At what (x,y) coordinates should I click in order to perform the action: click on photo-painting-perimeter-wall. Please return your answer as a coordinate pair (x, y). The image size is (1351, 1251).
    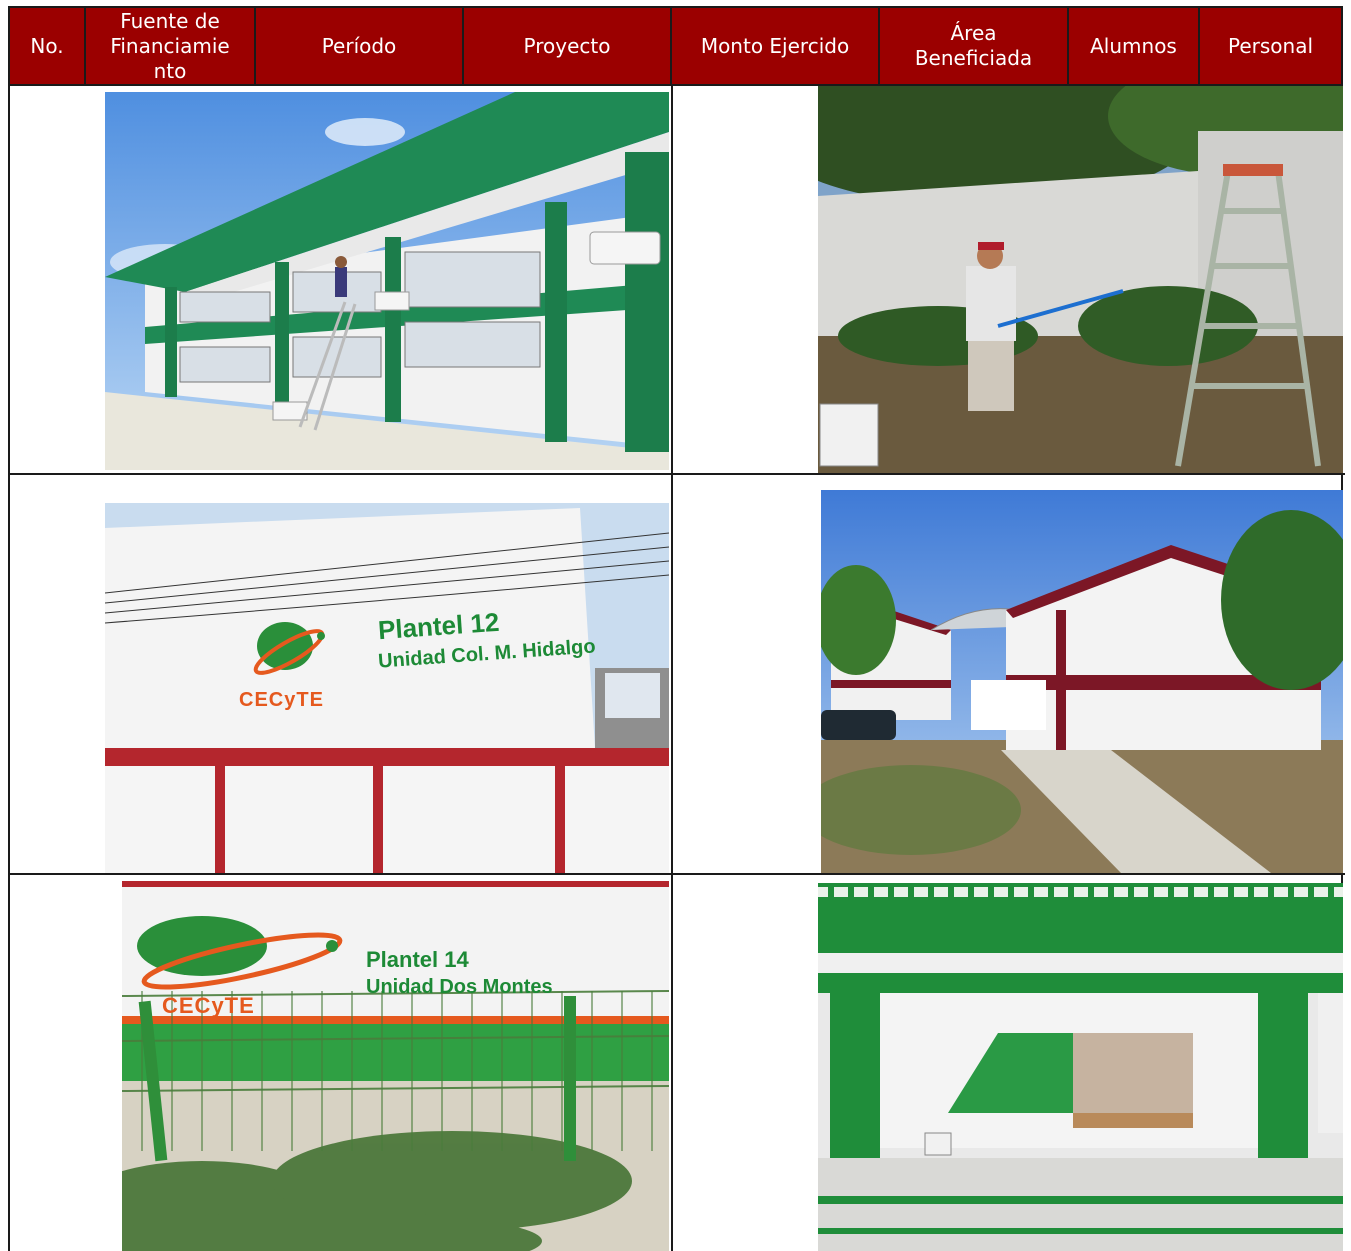
    Looking at the image, I should click on (1080, 279).